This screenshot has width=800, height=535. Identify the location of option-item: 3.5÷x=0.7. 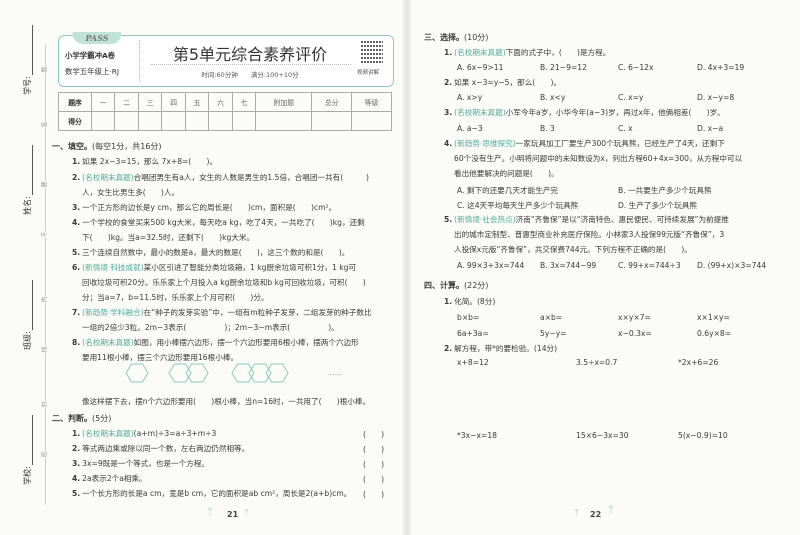
(596, 362).